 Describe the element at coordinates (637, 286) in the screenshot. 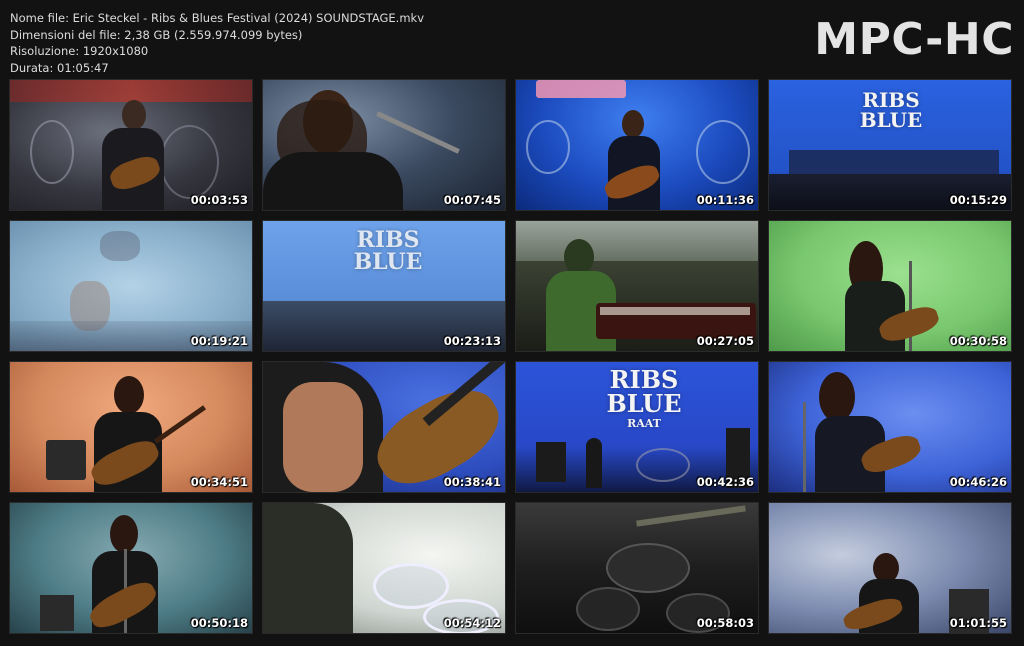

I see `thumbnail: 00:27:05` at that location.